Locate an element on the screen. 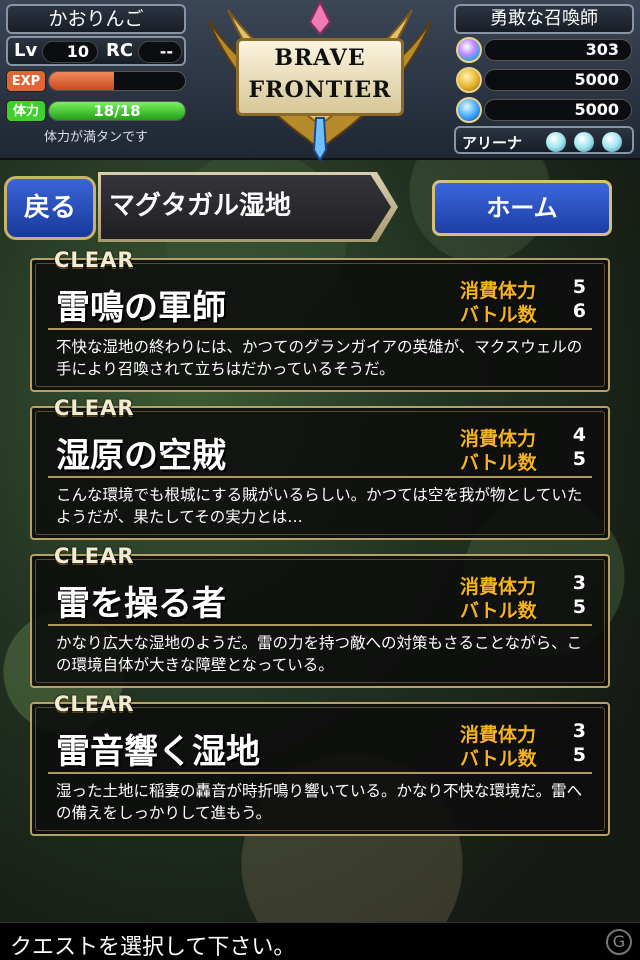 This screenshot has width=640, height=960. exp-label: EXP is located at coordinates (26, 81).